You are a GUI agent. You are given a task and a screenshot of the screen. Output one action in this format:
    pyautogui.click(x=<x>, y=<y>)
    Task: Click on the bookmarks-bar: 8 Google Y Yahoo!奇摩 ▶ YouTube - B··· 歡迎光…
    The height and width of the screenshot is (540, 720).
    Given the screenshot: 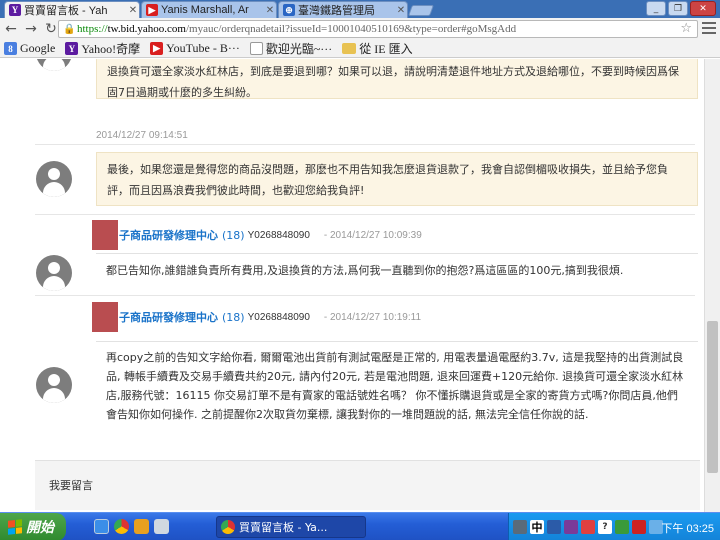 What is the action you would take?
    pyautogui.click(x=360, y=49)
    